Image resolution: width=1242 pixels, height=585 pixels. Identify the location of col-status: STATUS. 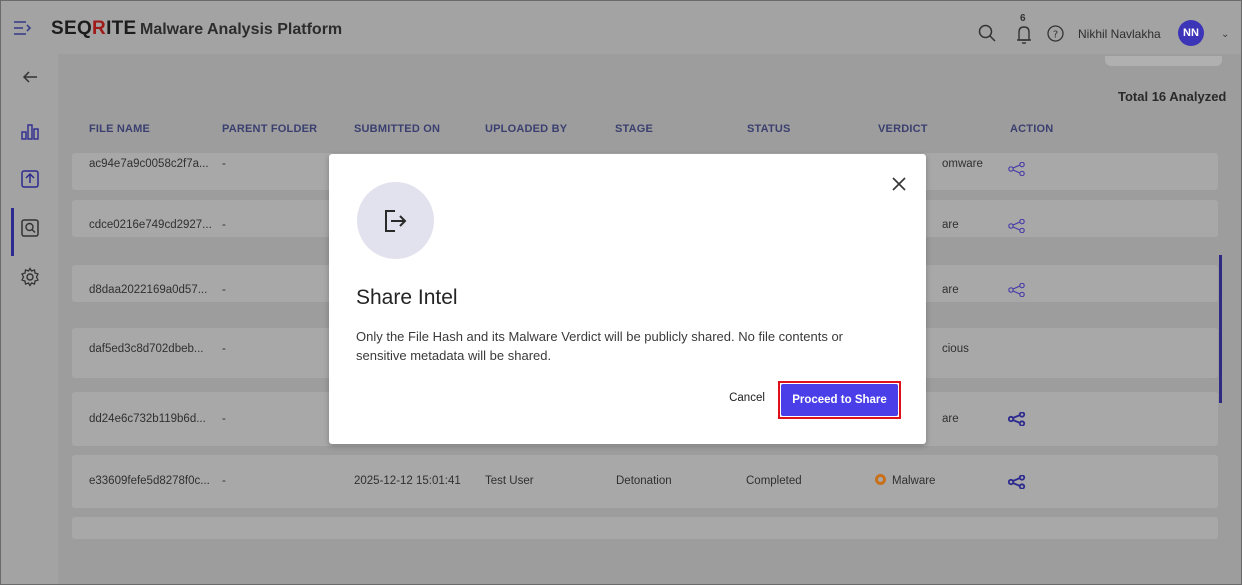
(769, 129).